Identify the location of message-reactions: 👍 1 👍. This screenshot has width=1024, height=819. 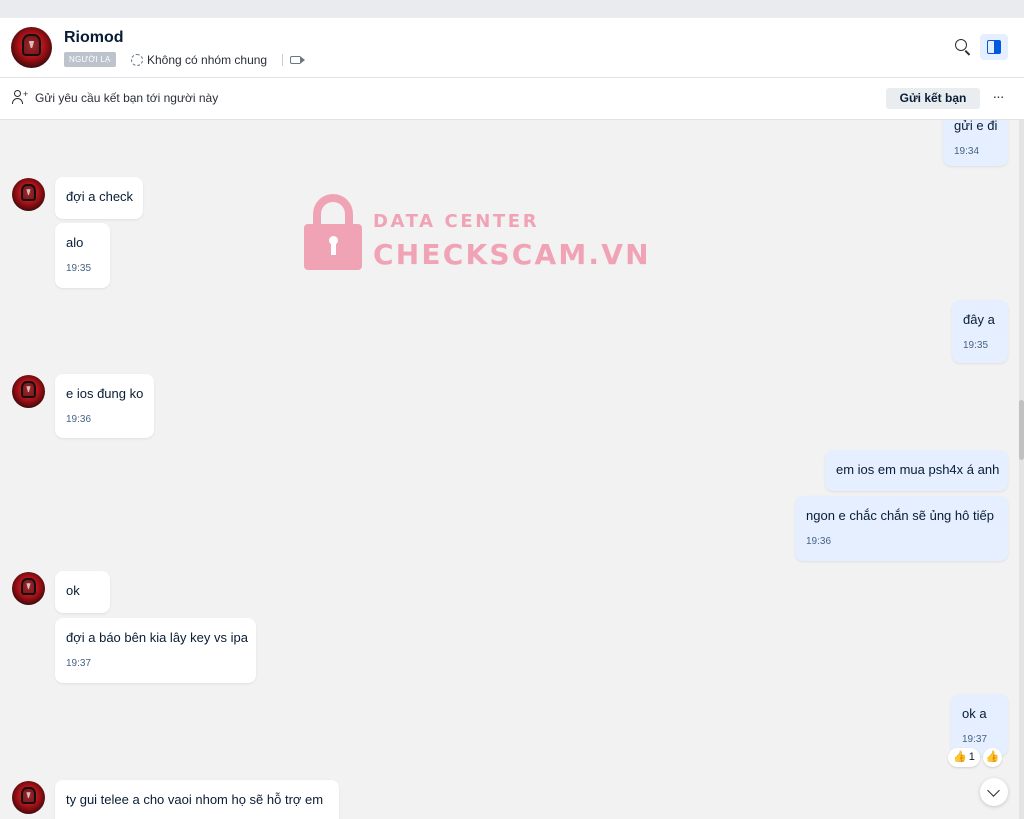
(975, 757).